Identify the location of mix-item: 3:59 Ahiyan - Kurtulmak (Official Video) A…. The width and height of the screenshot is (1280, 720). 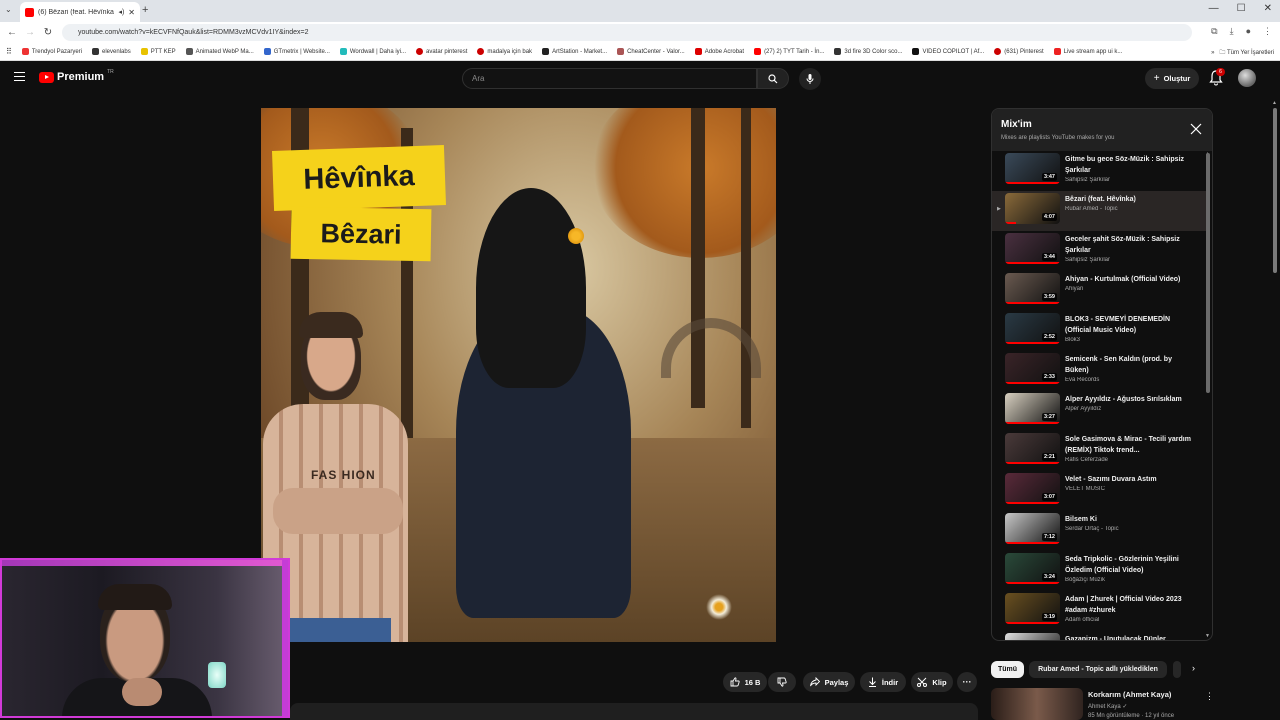
(1099, 291).